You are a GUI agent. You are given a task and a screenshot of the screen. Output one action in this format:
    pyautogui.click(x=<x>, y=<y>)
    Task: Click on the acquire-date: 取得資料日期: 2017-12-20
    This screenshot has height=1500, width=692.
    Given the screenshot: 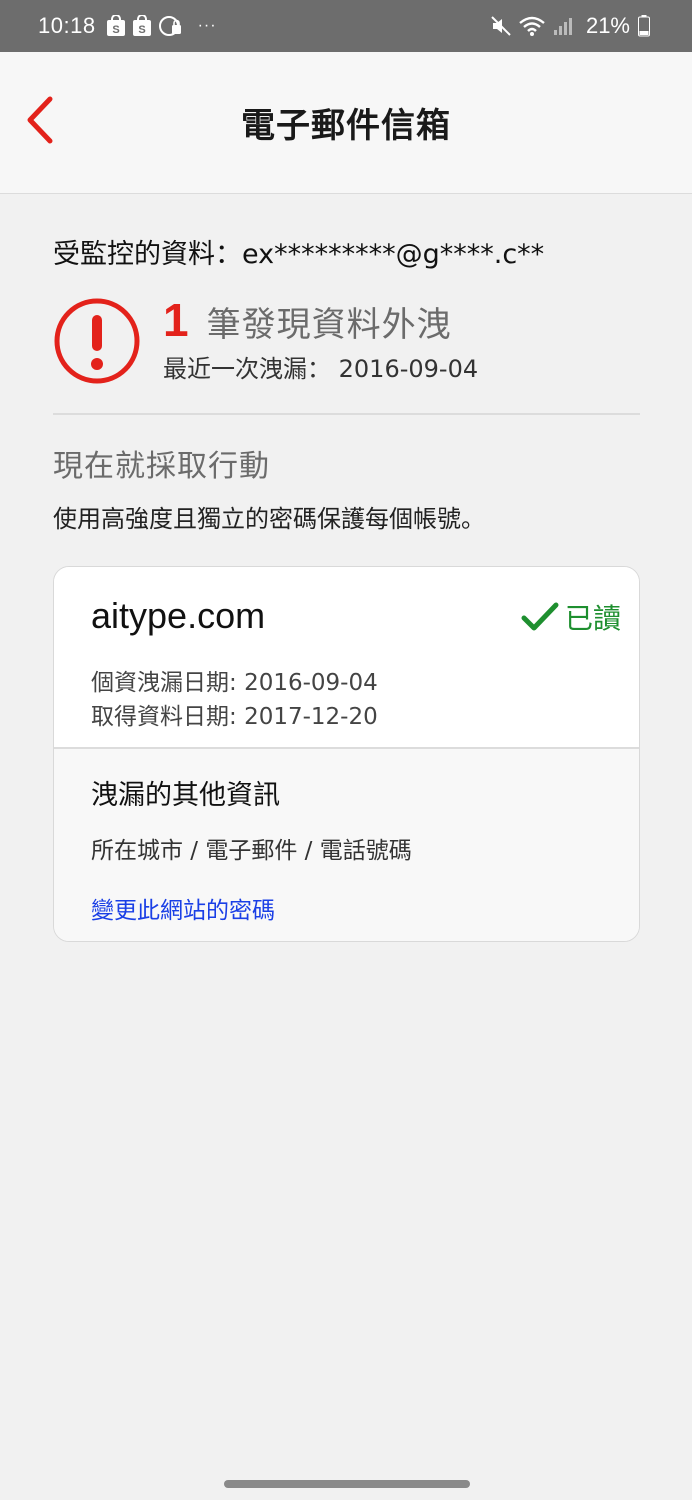 What is the action you would take?
    pyautogui.click(x=234, y=714)
    